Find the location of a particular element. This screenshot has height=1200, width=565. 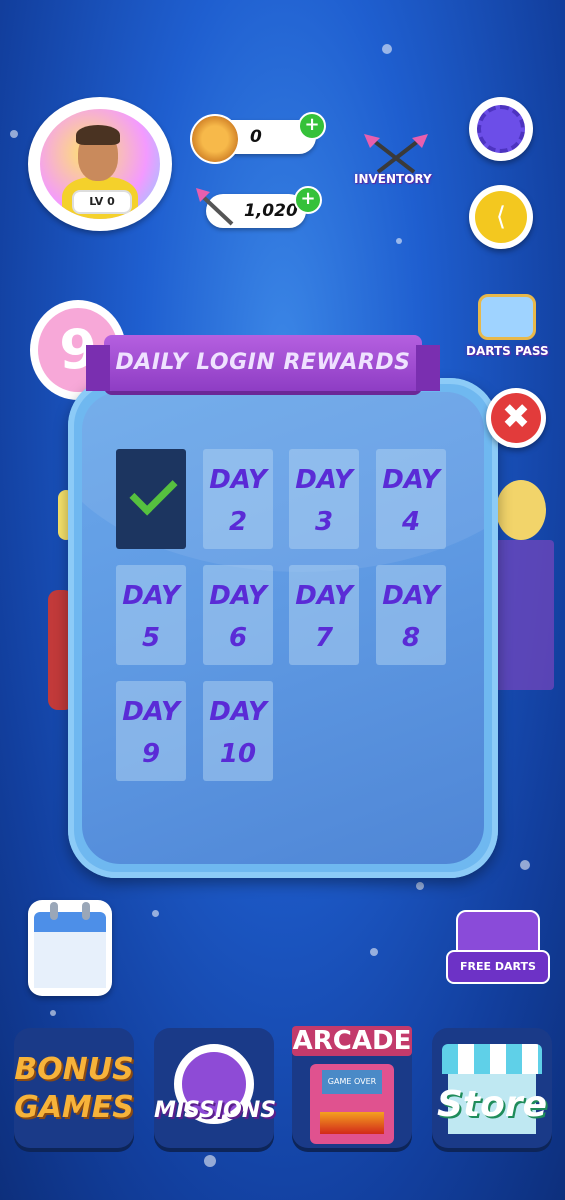

modal-title-ribbon: DAILY LOGIN REWARDS is located at coordinates (263, 363).